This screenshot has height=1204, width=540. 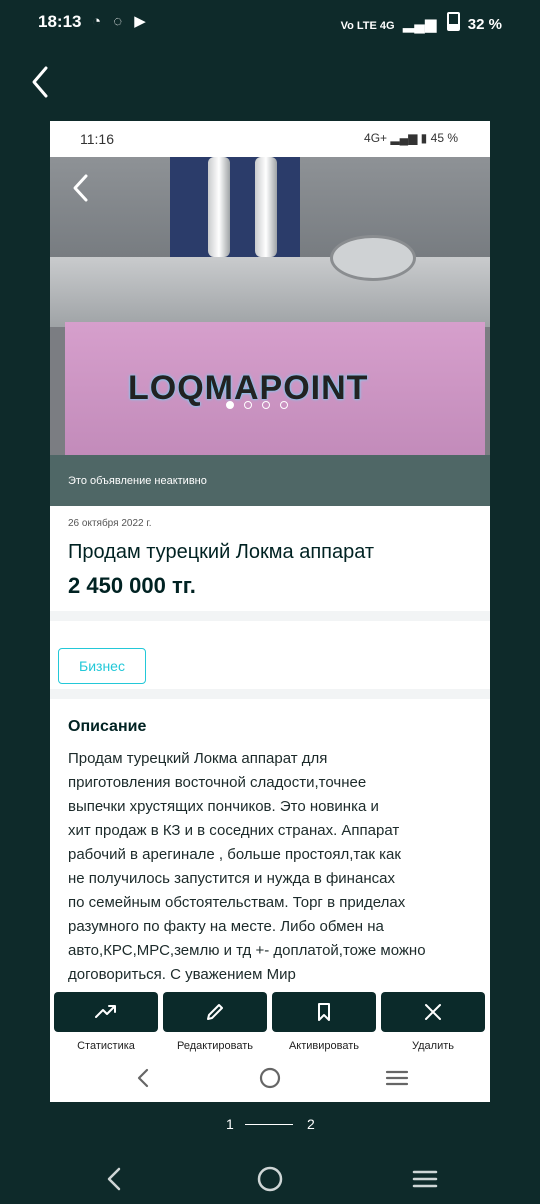 I want to click on notification-icons: ◔ ◌ ▶, so click(x=121, y=21).